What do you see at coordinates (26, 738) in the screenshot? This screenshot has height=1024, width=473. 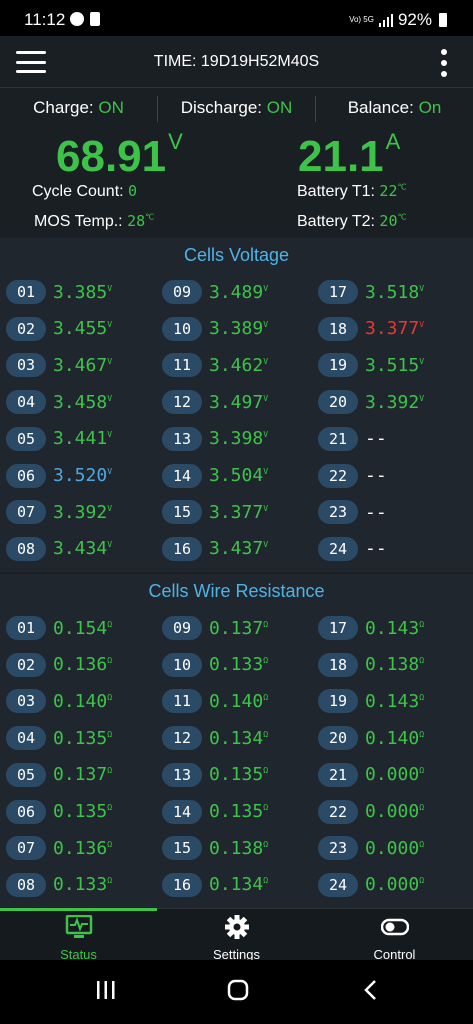 I see `cell-number-badge: 04` at bounding box center [26, 738].